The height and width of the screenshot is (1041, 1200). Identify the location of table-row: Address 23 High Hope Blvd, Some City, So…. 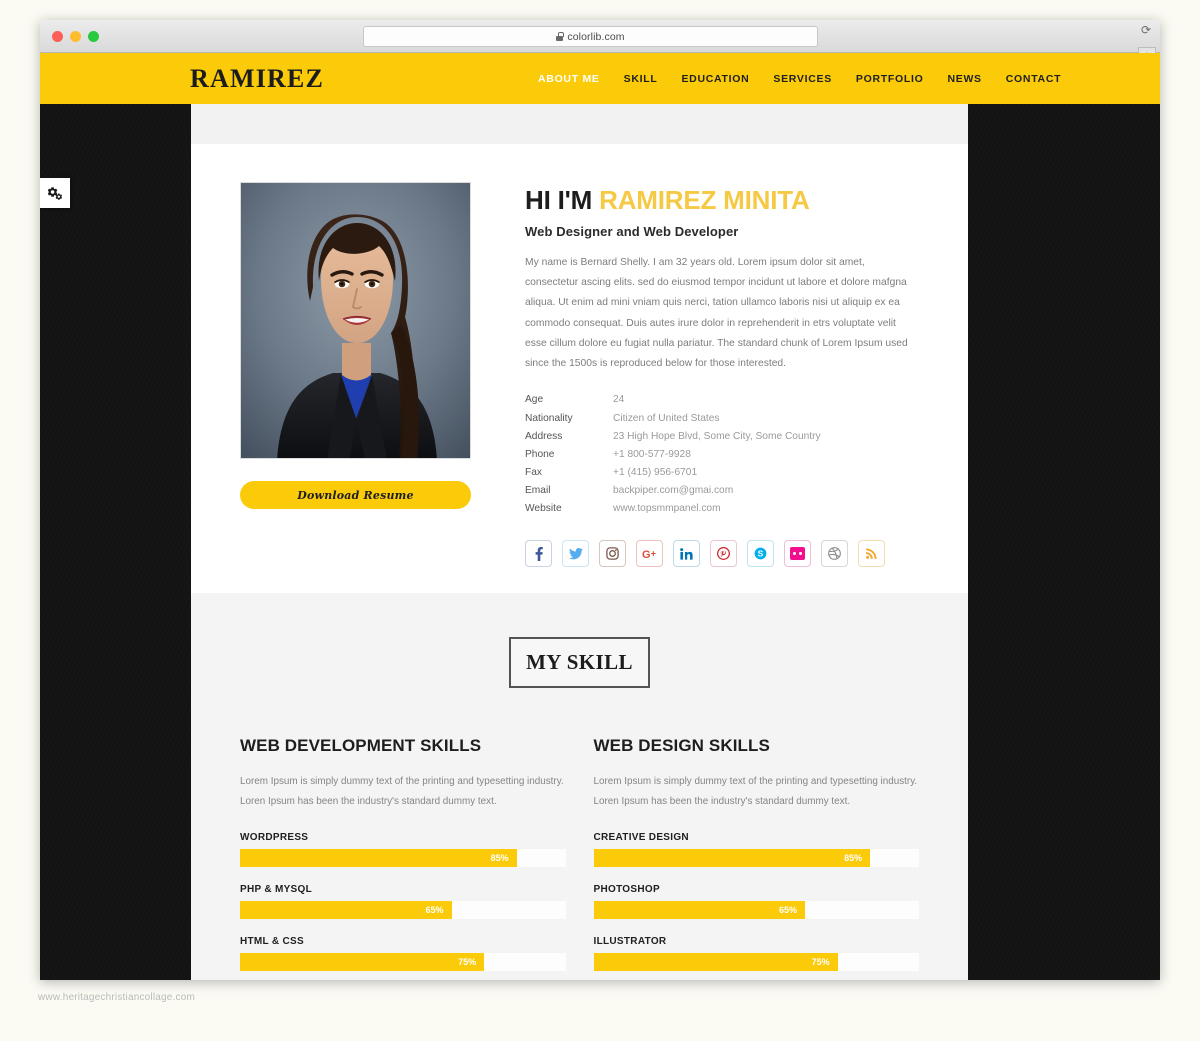
(722, 436).